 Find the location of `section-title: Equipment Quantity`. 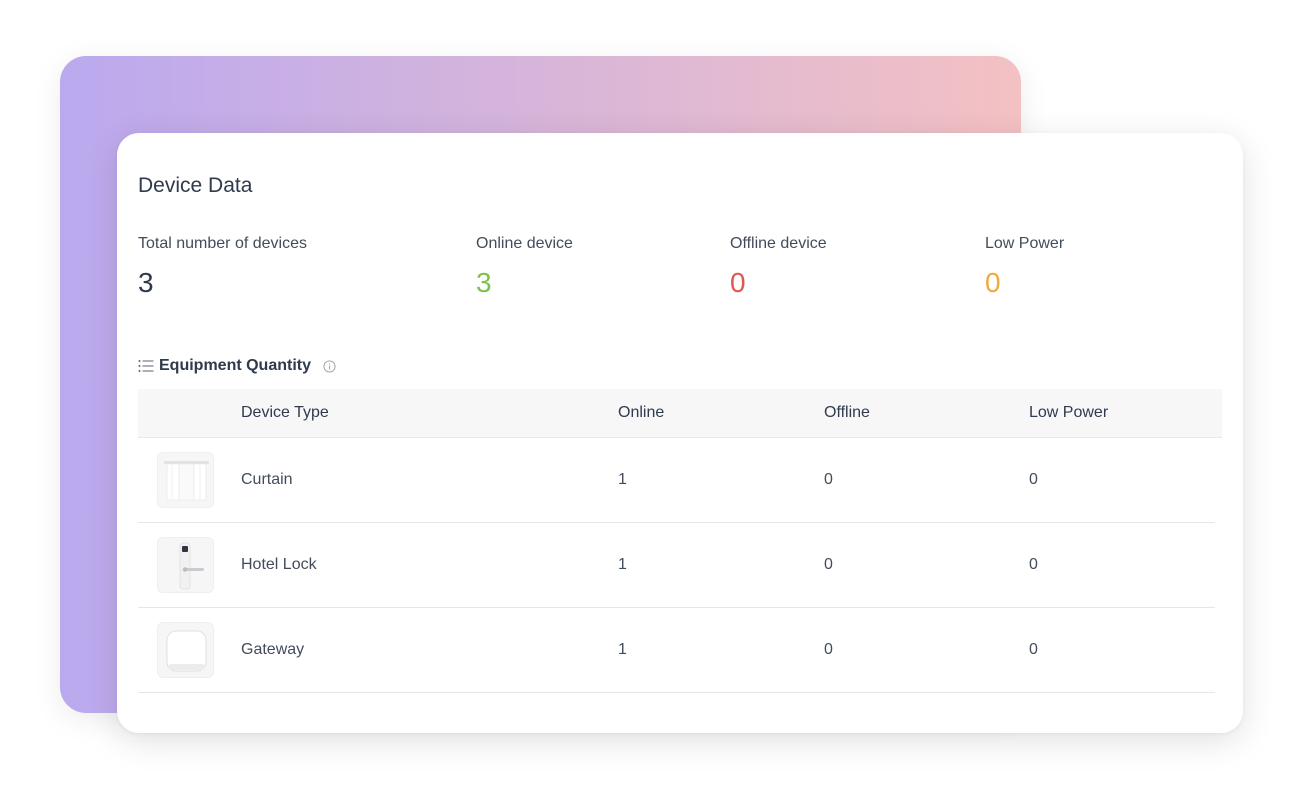

section-title: Equipment Quantity is located at coordinates (235, 365).